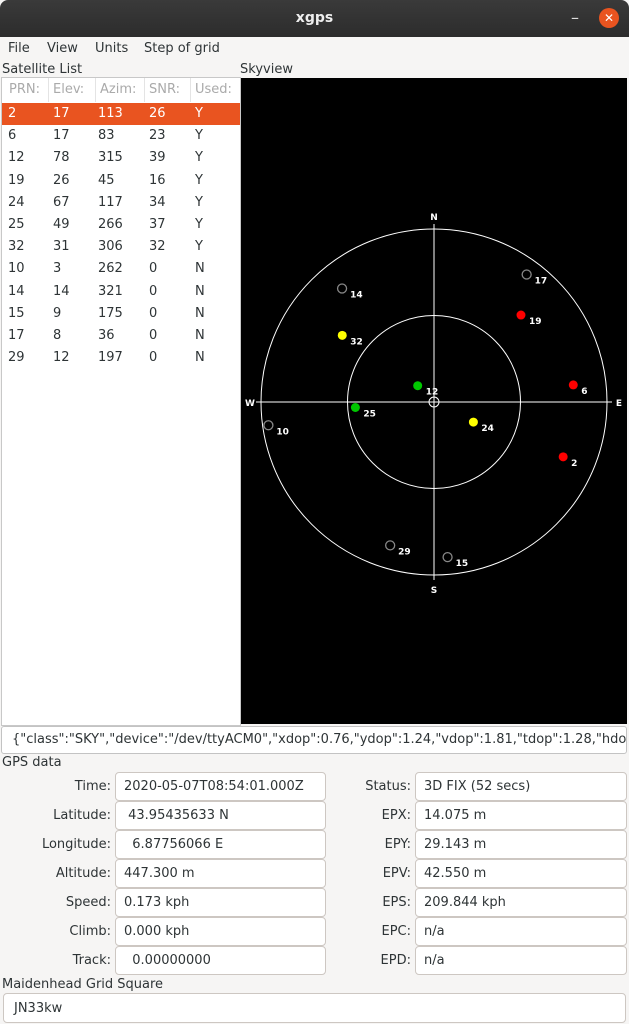  I want to click on table-row: 2 17 113 26 Y, so click(121, 114).